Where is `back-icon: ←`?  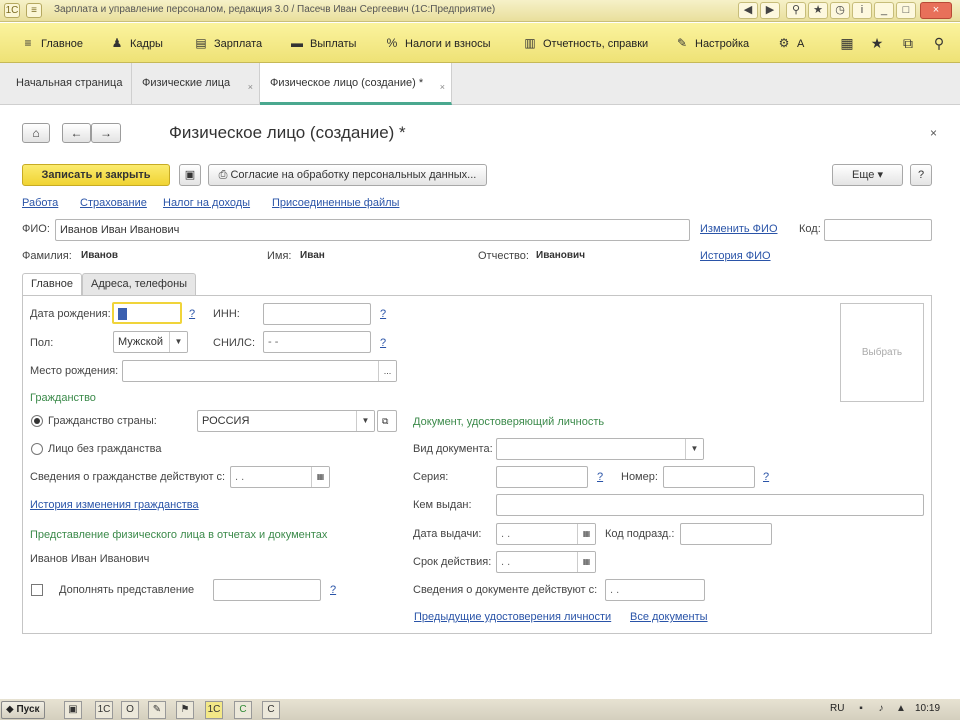
back-icon: ← is located at coordinates (76, 133).